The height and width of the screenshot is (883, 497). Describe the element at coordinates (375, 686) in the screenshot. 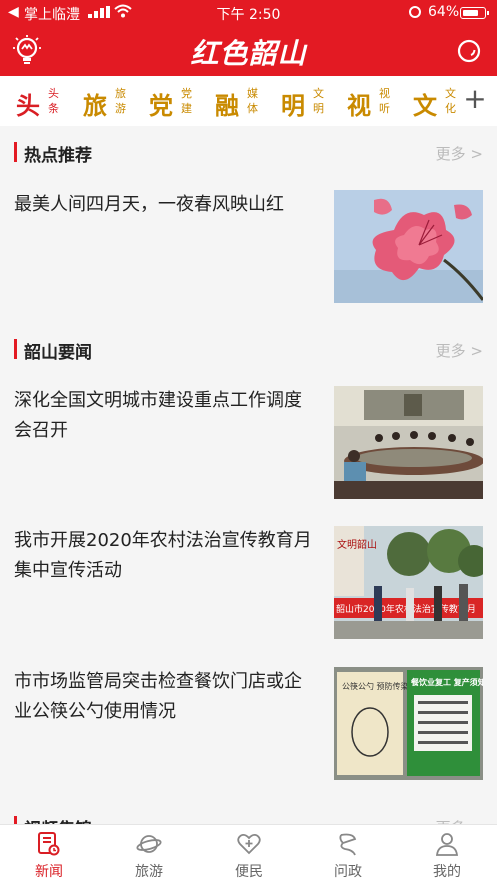

I see `poster-left-title: 公筷公勺 预防传染` at that location.